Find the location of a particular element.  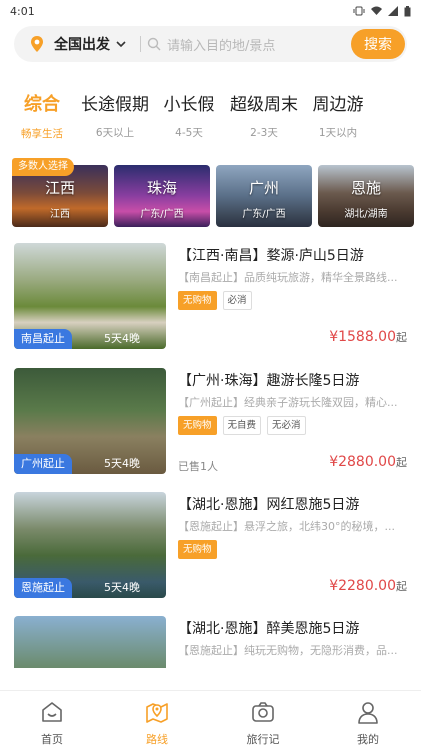

location-pin-icon is located at coordinates (37, 44).